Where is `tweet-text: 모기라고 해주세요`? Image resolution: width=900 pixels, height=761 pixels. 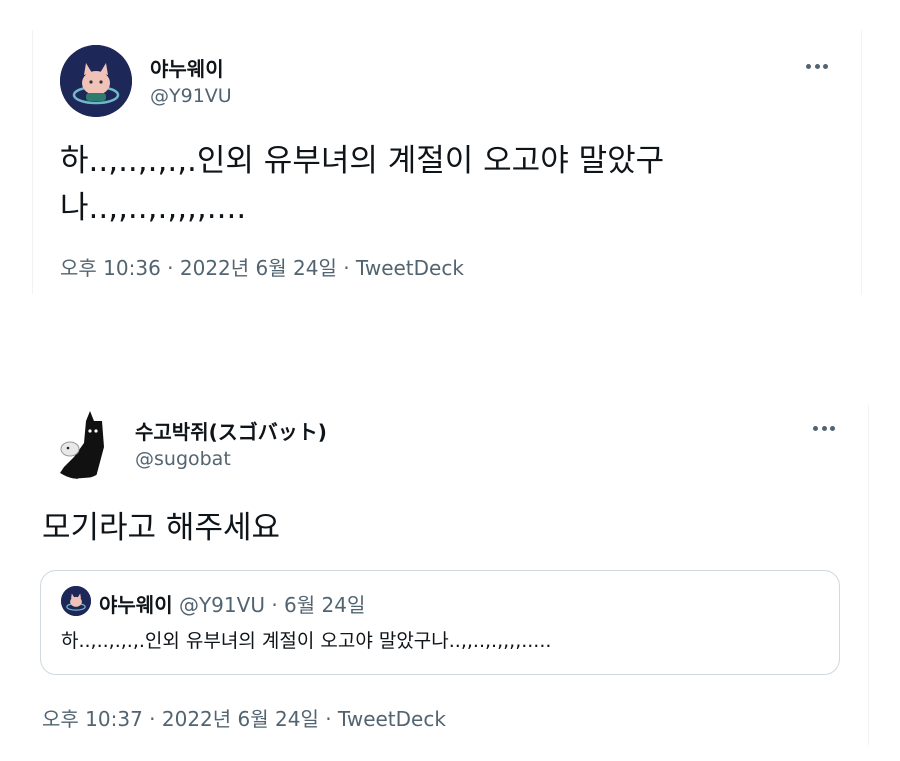 tweet-text: 모기라고 해주세요 is located at coordinates (161, 528).